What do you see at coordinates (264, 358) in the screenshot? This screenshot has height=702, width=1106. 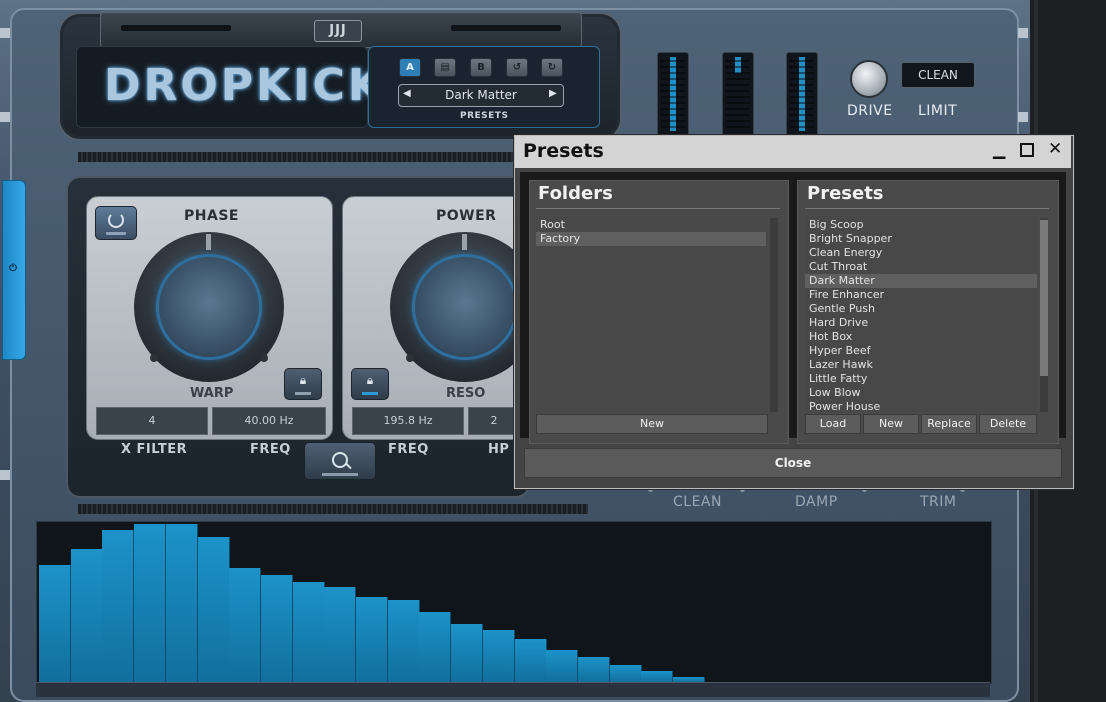 I see `knob-max-dot` at bounding box center [264, 358].